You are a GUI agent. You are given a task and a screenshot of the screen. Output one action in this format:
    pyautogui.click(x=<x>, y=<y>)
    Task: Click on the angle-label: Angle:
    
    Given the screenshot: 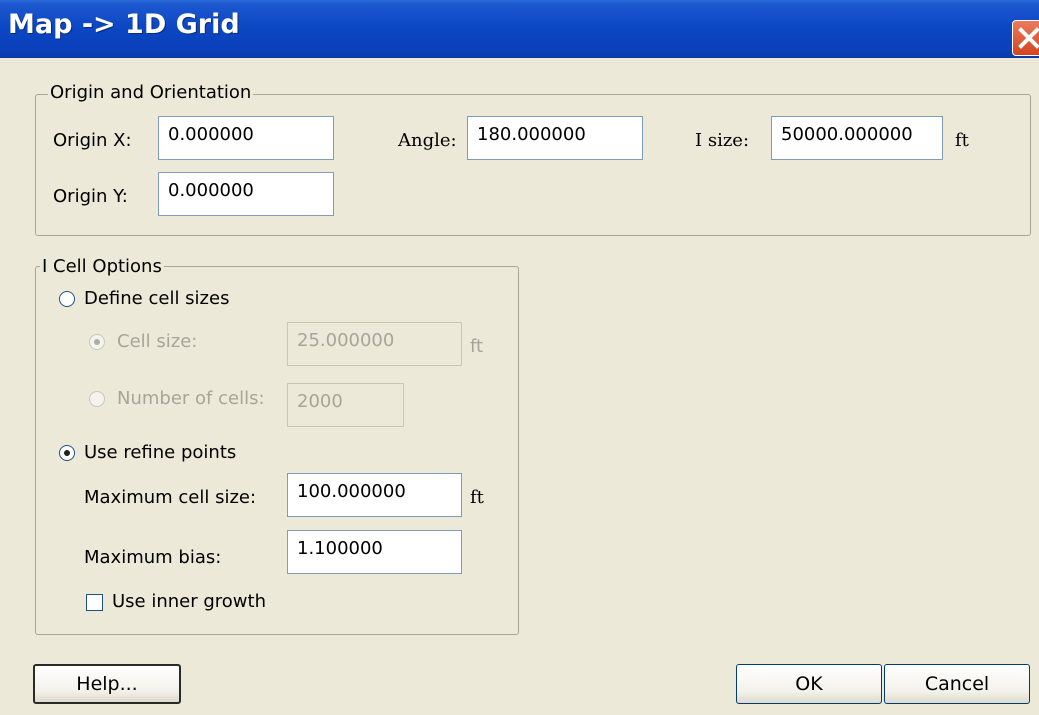 What is the action you would take?
    pyautogui.click(x=427, y=140)
    